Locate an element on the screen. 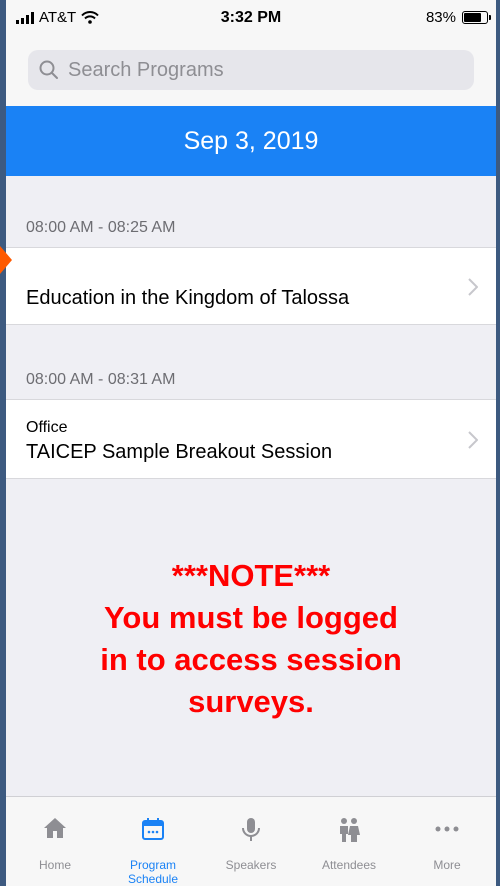  tab-label: Home is located at coordinates (54, 865).